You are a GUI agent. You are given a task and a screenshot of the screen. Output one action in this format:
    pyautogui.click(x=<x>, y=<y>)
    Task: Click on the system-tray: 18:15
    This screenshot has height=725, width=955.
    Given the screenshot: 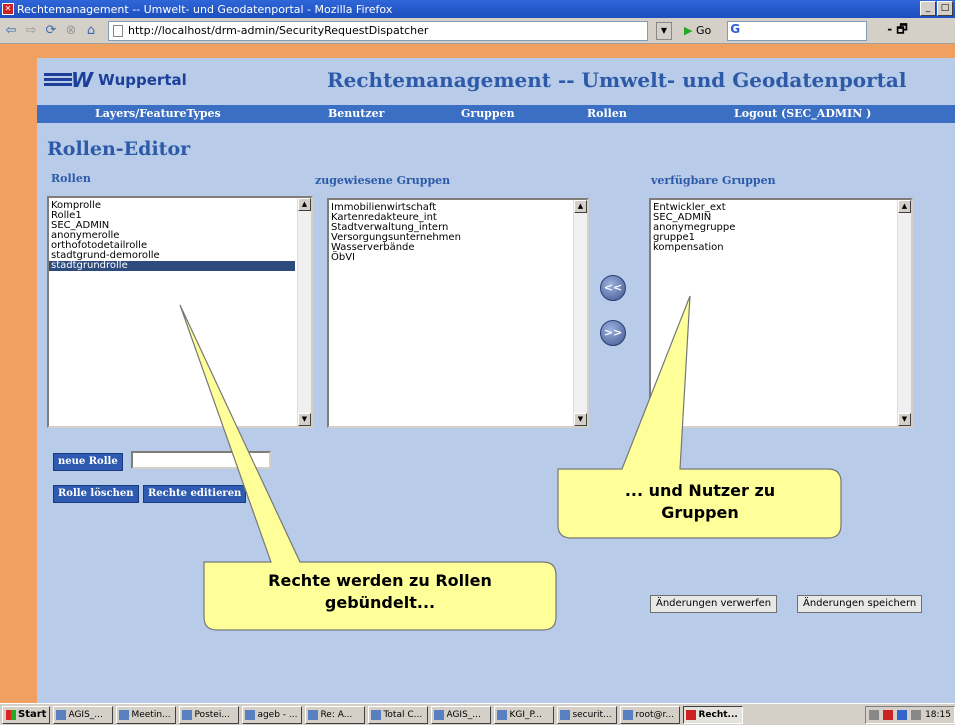 What is the action you would take?
    pyautogui.click(x=910, y=714)
    